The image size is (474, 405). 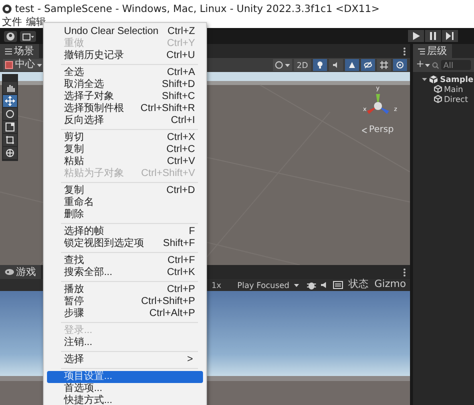 I want to click on cloud-button, so click(x=28, y=36).